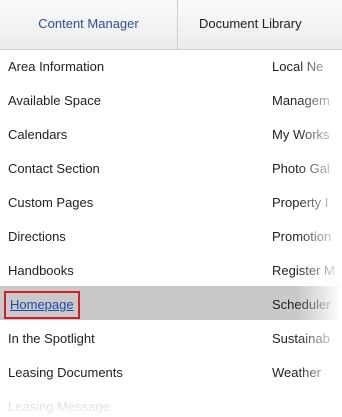  I want to click on menu-item-in-the-spotlight: In the Spotlight, so click(131, 339).